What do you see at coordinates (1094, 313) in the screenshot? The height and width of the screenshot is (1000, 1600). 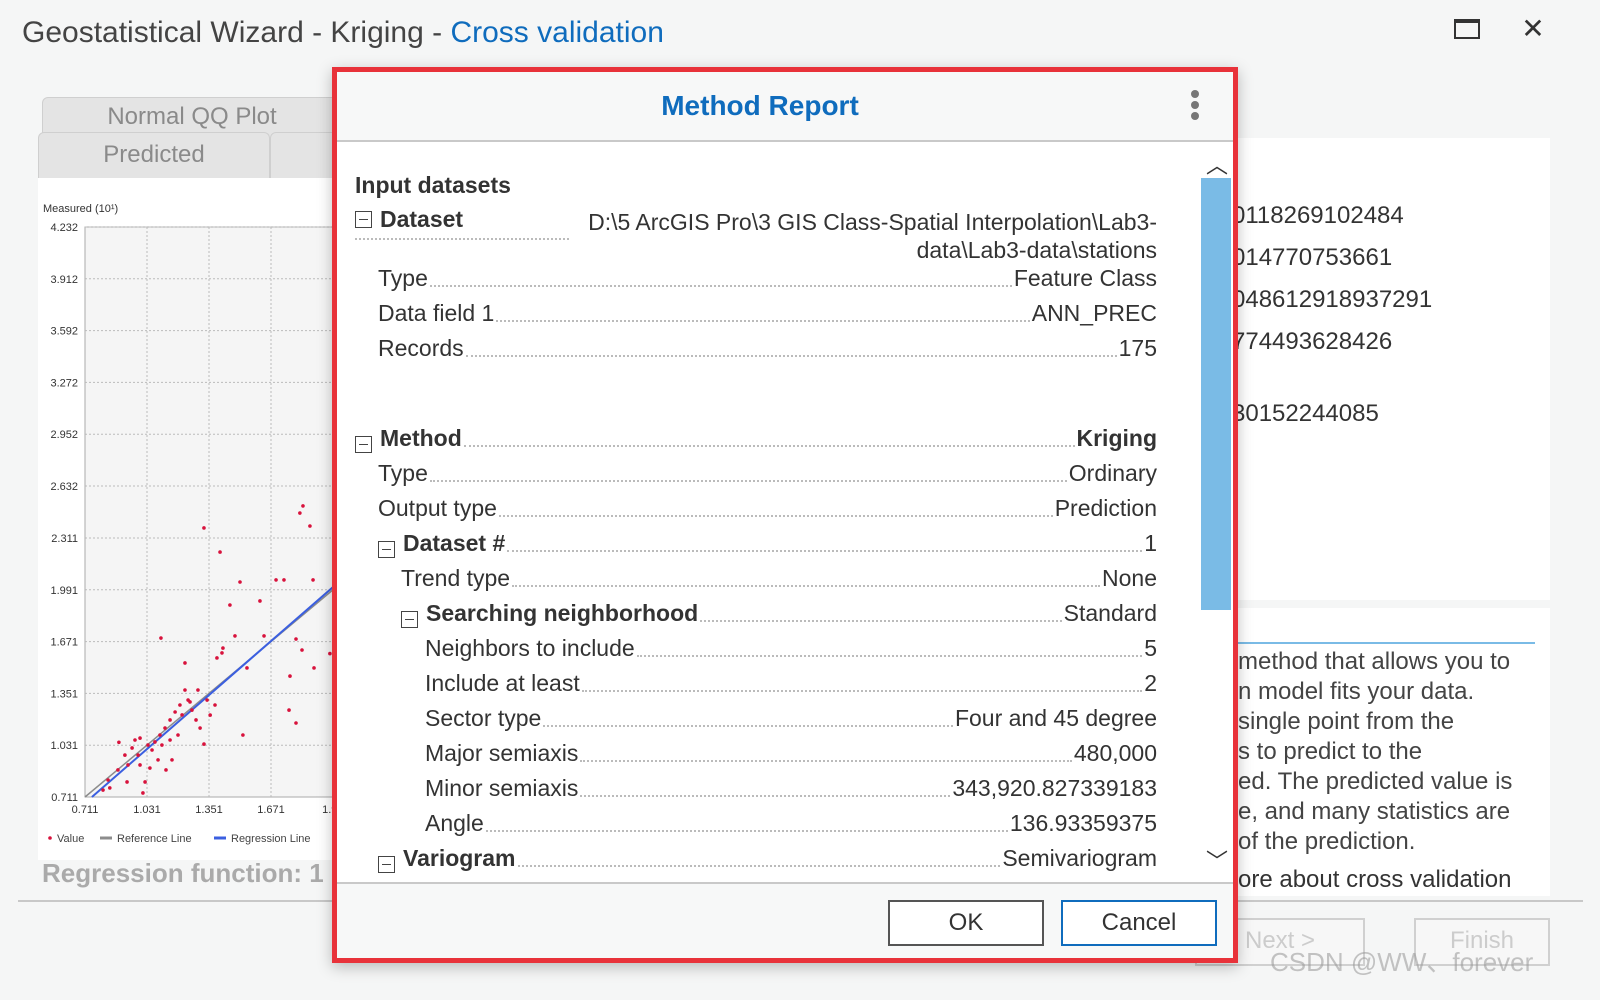 I see `row-value: ANN_PREC` at bounding box center [1094, 313].